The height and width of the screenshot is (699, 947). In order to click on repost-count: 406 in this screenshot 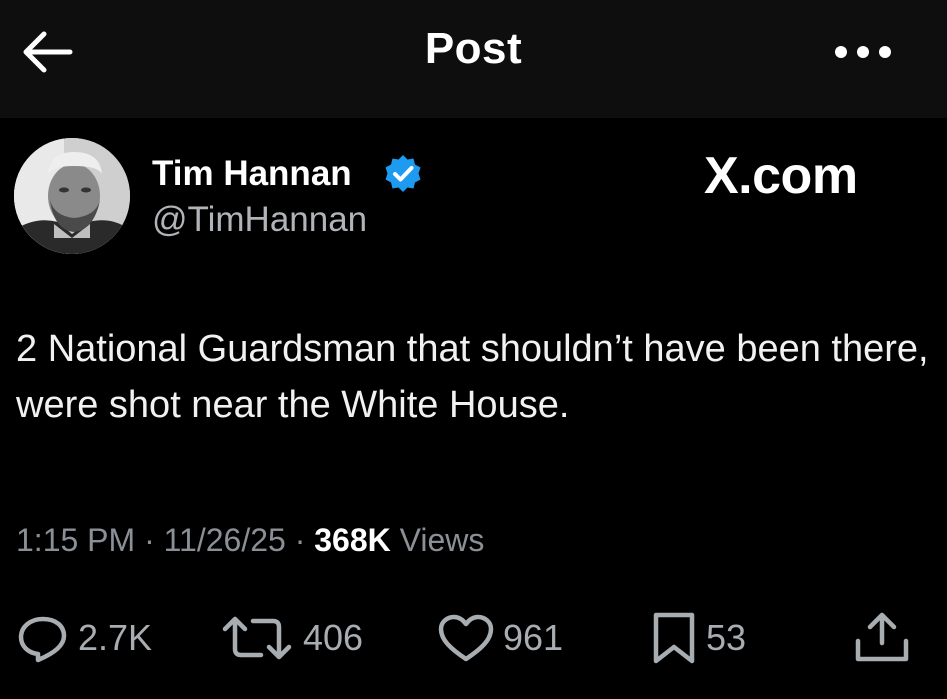, I will do `click(333, 637)`.